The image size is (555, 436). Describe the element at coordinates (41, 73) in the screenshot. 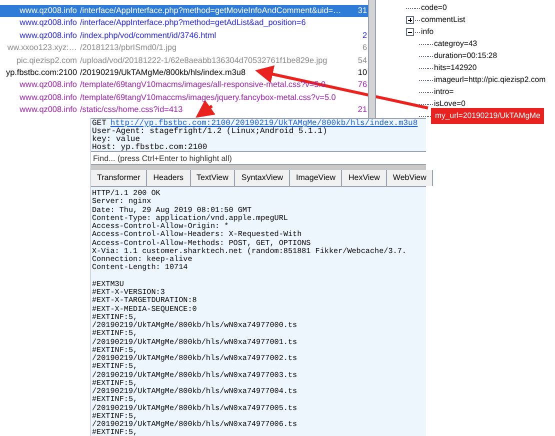

I see `host-cell-text: yp.fbstbc.com:2100` at that location.